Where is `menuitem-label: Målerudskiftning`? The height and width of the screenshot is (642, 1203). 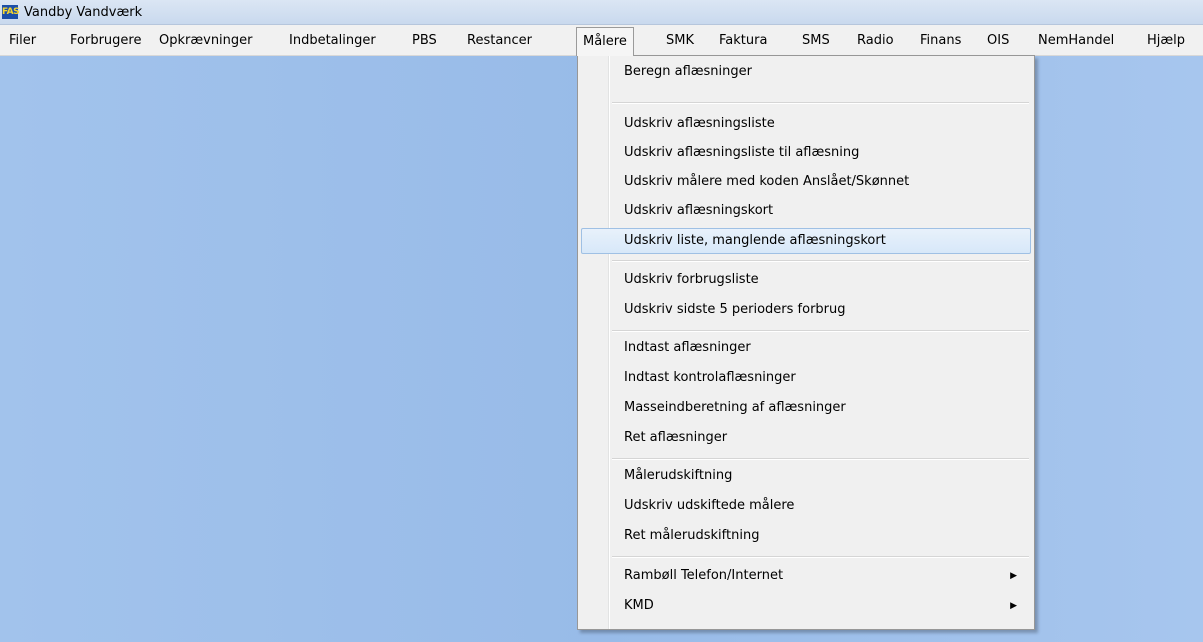 menuitem-label: Målerudskiftning is located at coordinates (678, 475).